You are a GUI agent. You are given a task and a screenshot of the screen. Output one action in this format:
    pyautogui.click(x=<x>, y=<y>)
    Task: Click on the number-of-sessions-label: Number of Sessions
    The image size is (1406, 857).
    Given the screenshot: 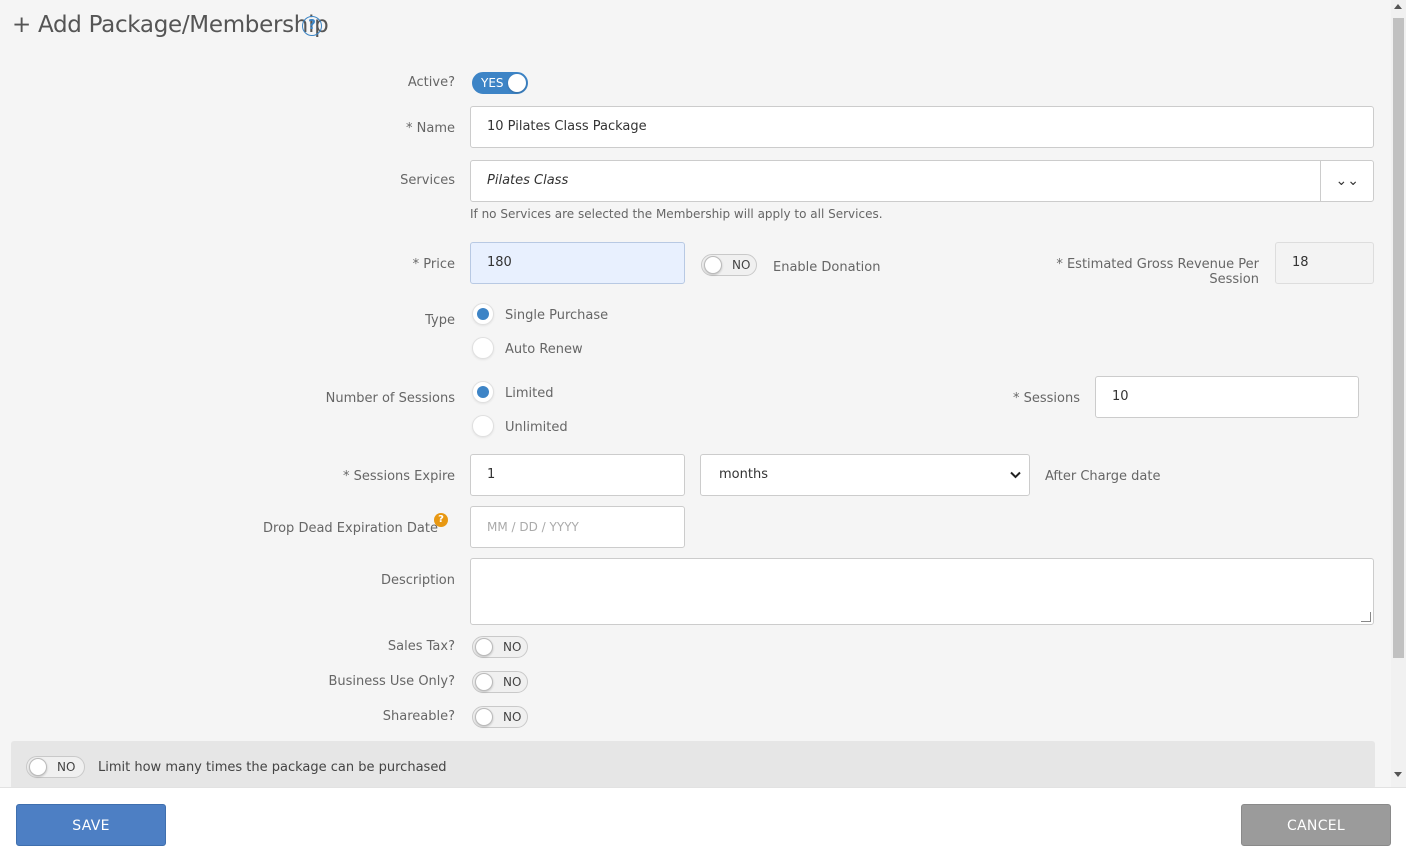 What is the action you would take?
    pyautogui.click(x=390, y=398)
    